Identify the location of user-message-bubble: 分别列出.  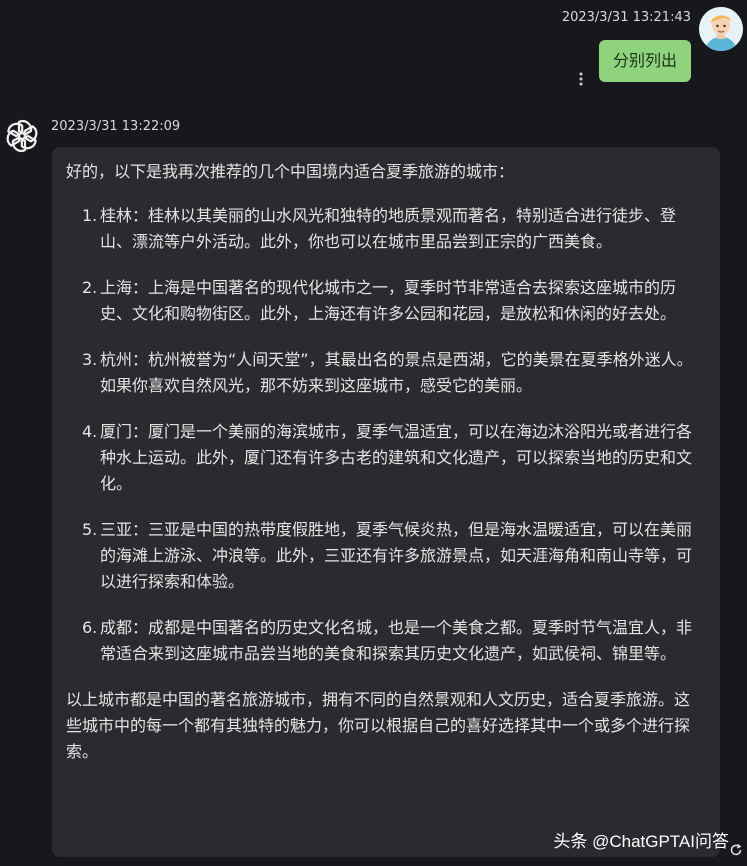
(644, 61).